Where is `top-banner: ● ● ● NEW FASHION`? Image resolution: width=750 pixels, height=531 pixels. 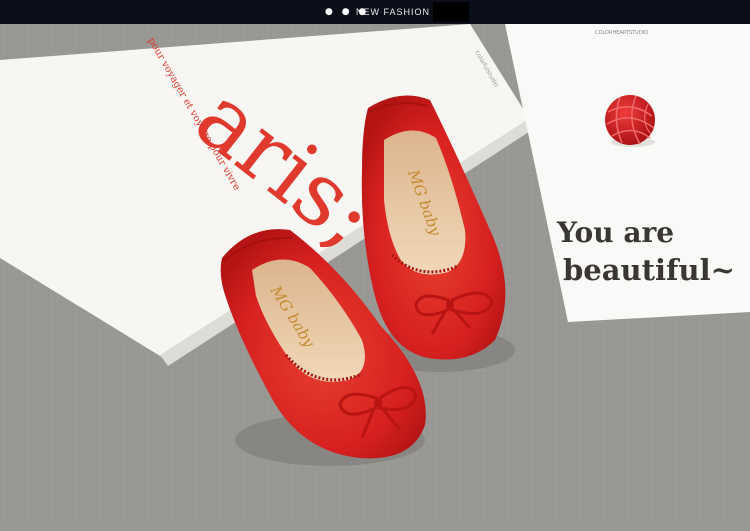
top-banner: ● ● ● NEW FASHION is located at coordinates (375, 12).